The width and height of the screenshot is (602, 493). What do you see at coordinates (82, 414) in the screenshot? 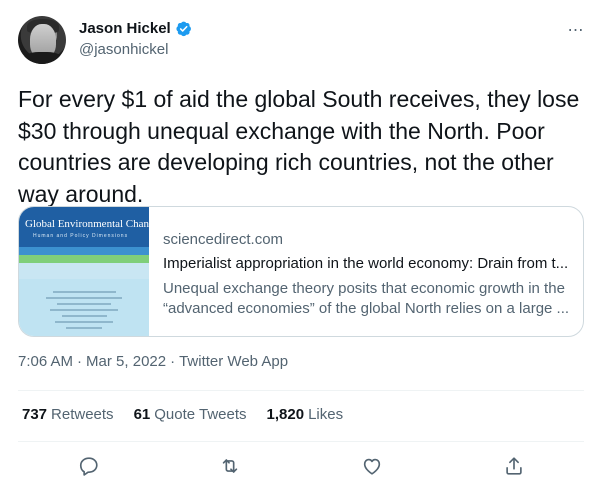
I see `retweets-label: Retweets` at bounding box center [82, 414].